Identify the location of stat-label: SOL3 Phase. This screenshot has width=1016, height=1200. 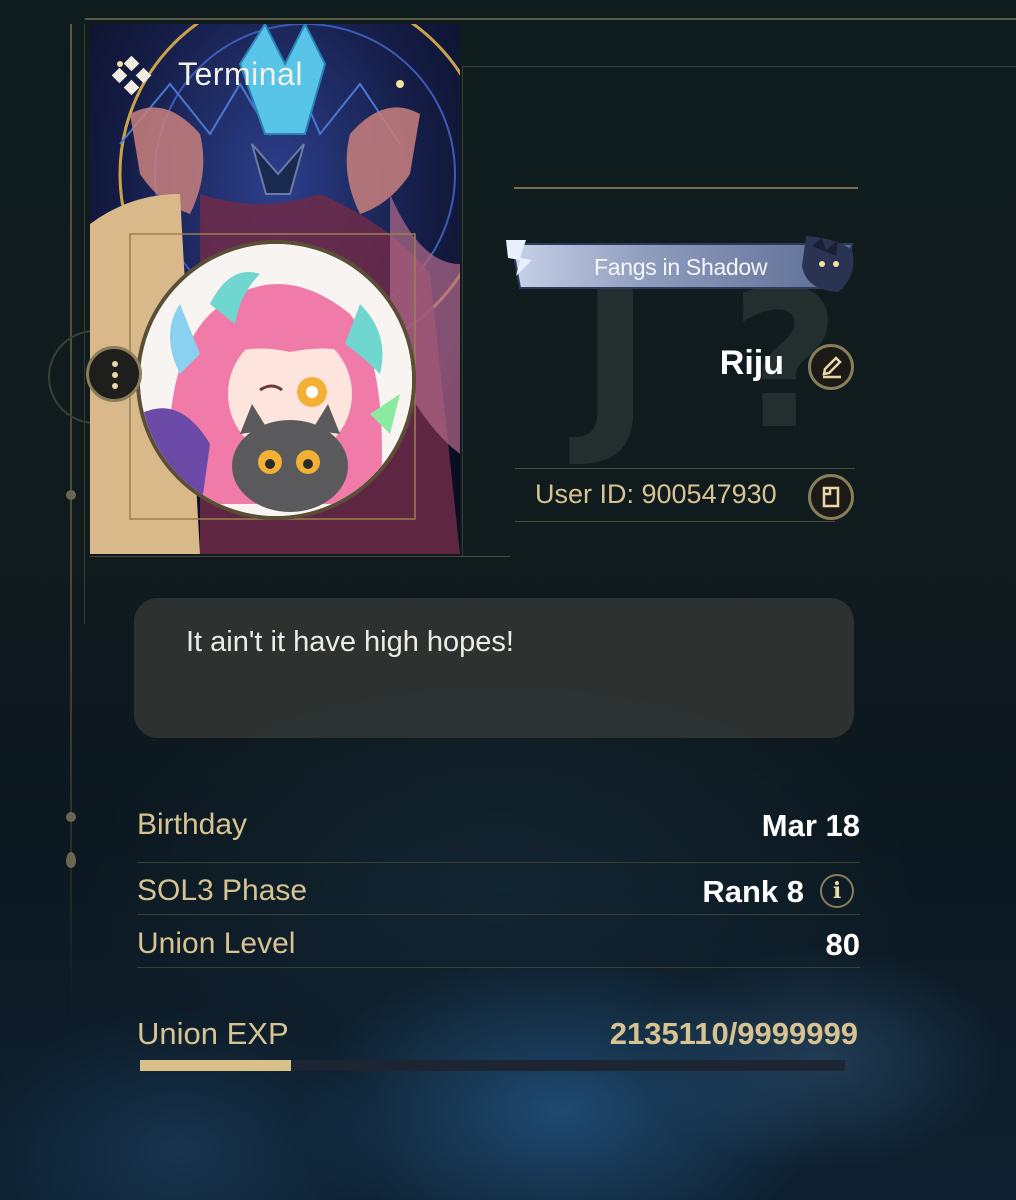
(222, 890).